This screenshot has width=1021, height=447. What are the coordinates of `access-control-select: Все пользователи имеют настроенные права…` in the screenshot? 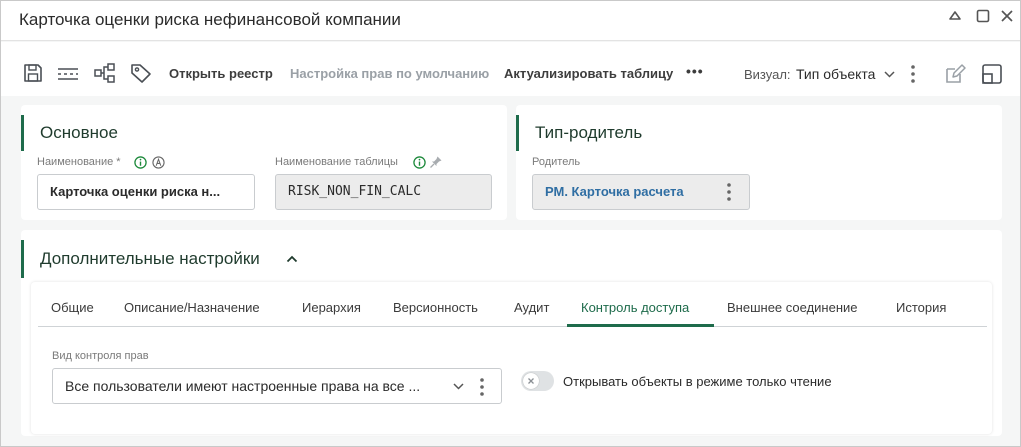 It's located at (277, 386).